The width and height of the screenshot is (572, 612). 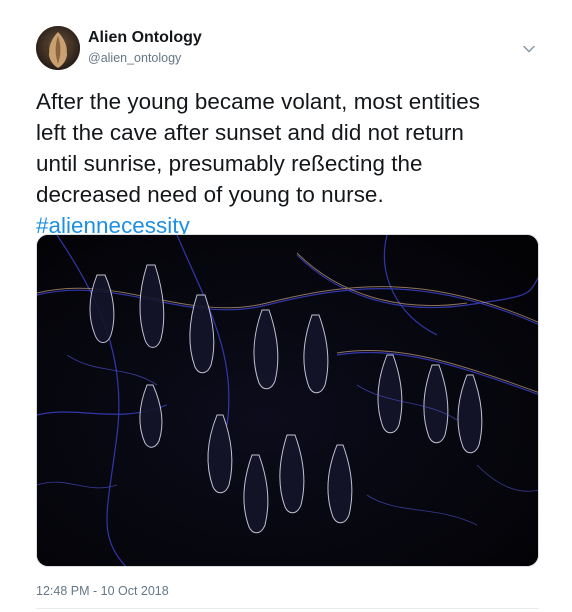 What do you see at coordinates (287, 608) in the screenshot?
I see `divider` at bounding box center [287, 608].